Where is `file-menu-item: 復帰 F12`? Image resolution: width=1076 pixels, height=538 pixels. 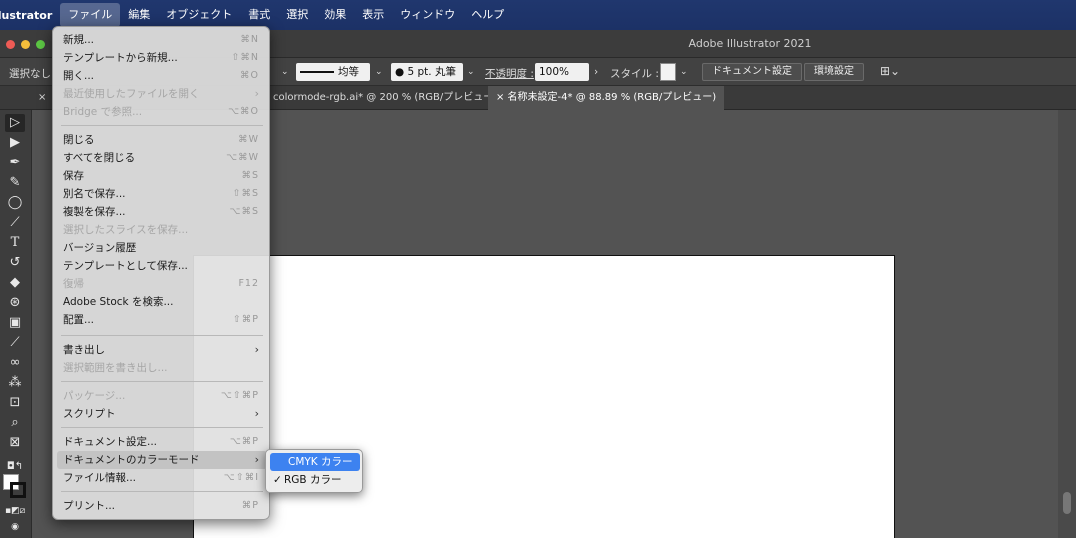
file-menu-item: 復帰 F12 is located at coordinates (162, 284).